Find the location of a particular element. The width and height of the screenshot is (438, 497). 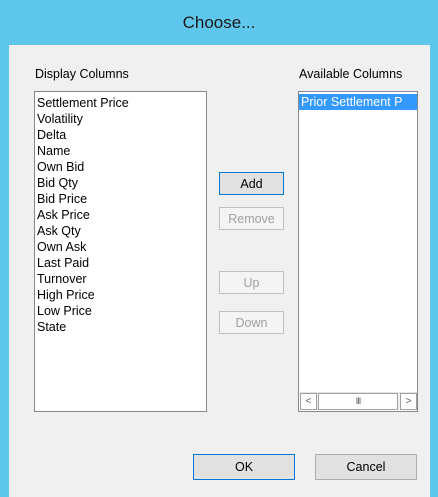

move-down-button: Down is located at coordinates (251, 322).